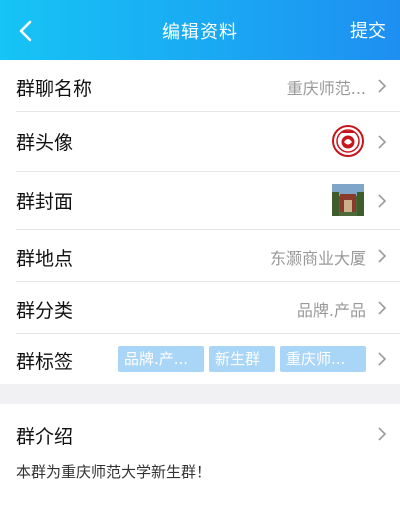 This screenshot has height=508, width=400. What do you see at coordinates (45, 259) in the screenshot?
I see `group-location-label: 群地点` at bounding box center [45, 259].